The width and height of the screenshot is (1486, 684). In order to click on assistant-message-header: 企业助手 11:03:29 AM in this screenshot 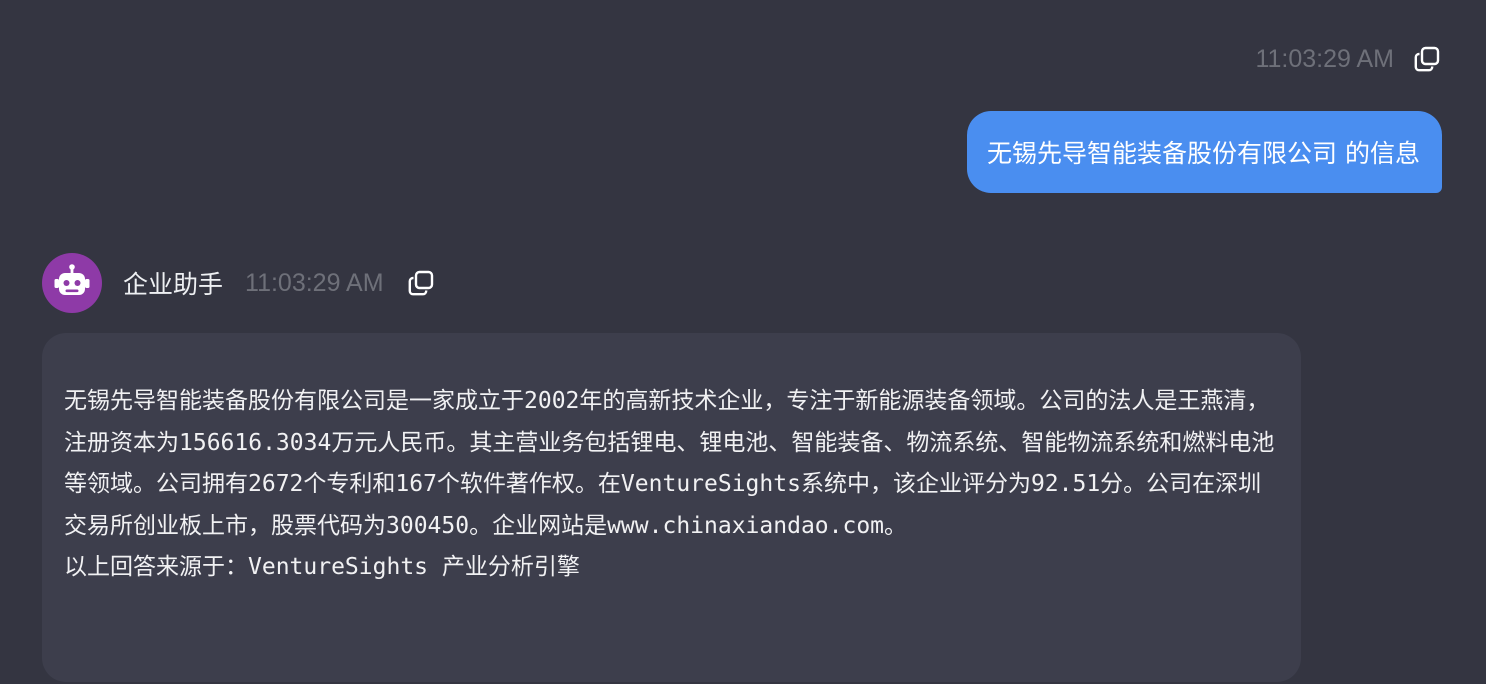, I will do `click(239, 283)`.